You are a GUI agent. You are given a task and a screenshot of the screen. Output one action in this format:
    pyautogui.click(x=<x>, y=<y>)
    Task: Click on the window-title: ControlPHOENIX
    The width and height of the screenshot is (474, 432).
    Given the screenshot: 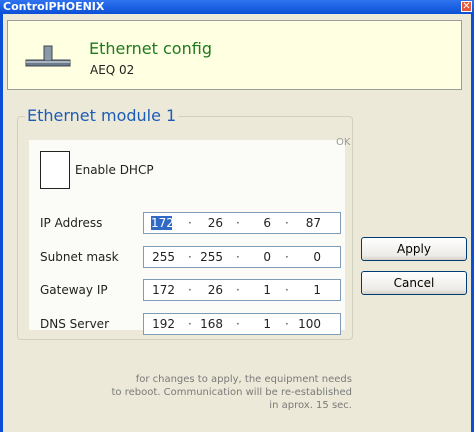 What is the action you would take?
    pyautogui.click(x=54, y=6)
    